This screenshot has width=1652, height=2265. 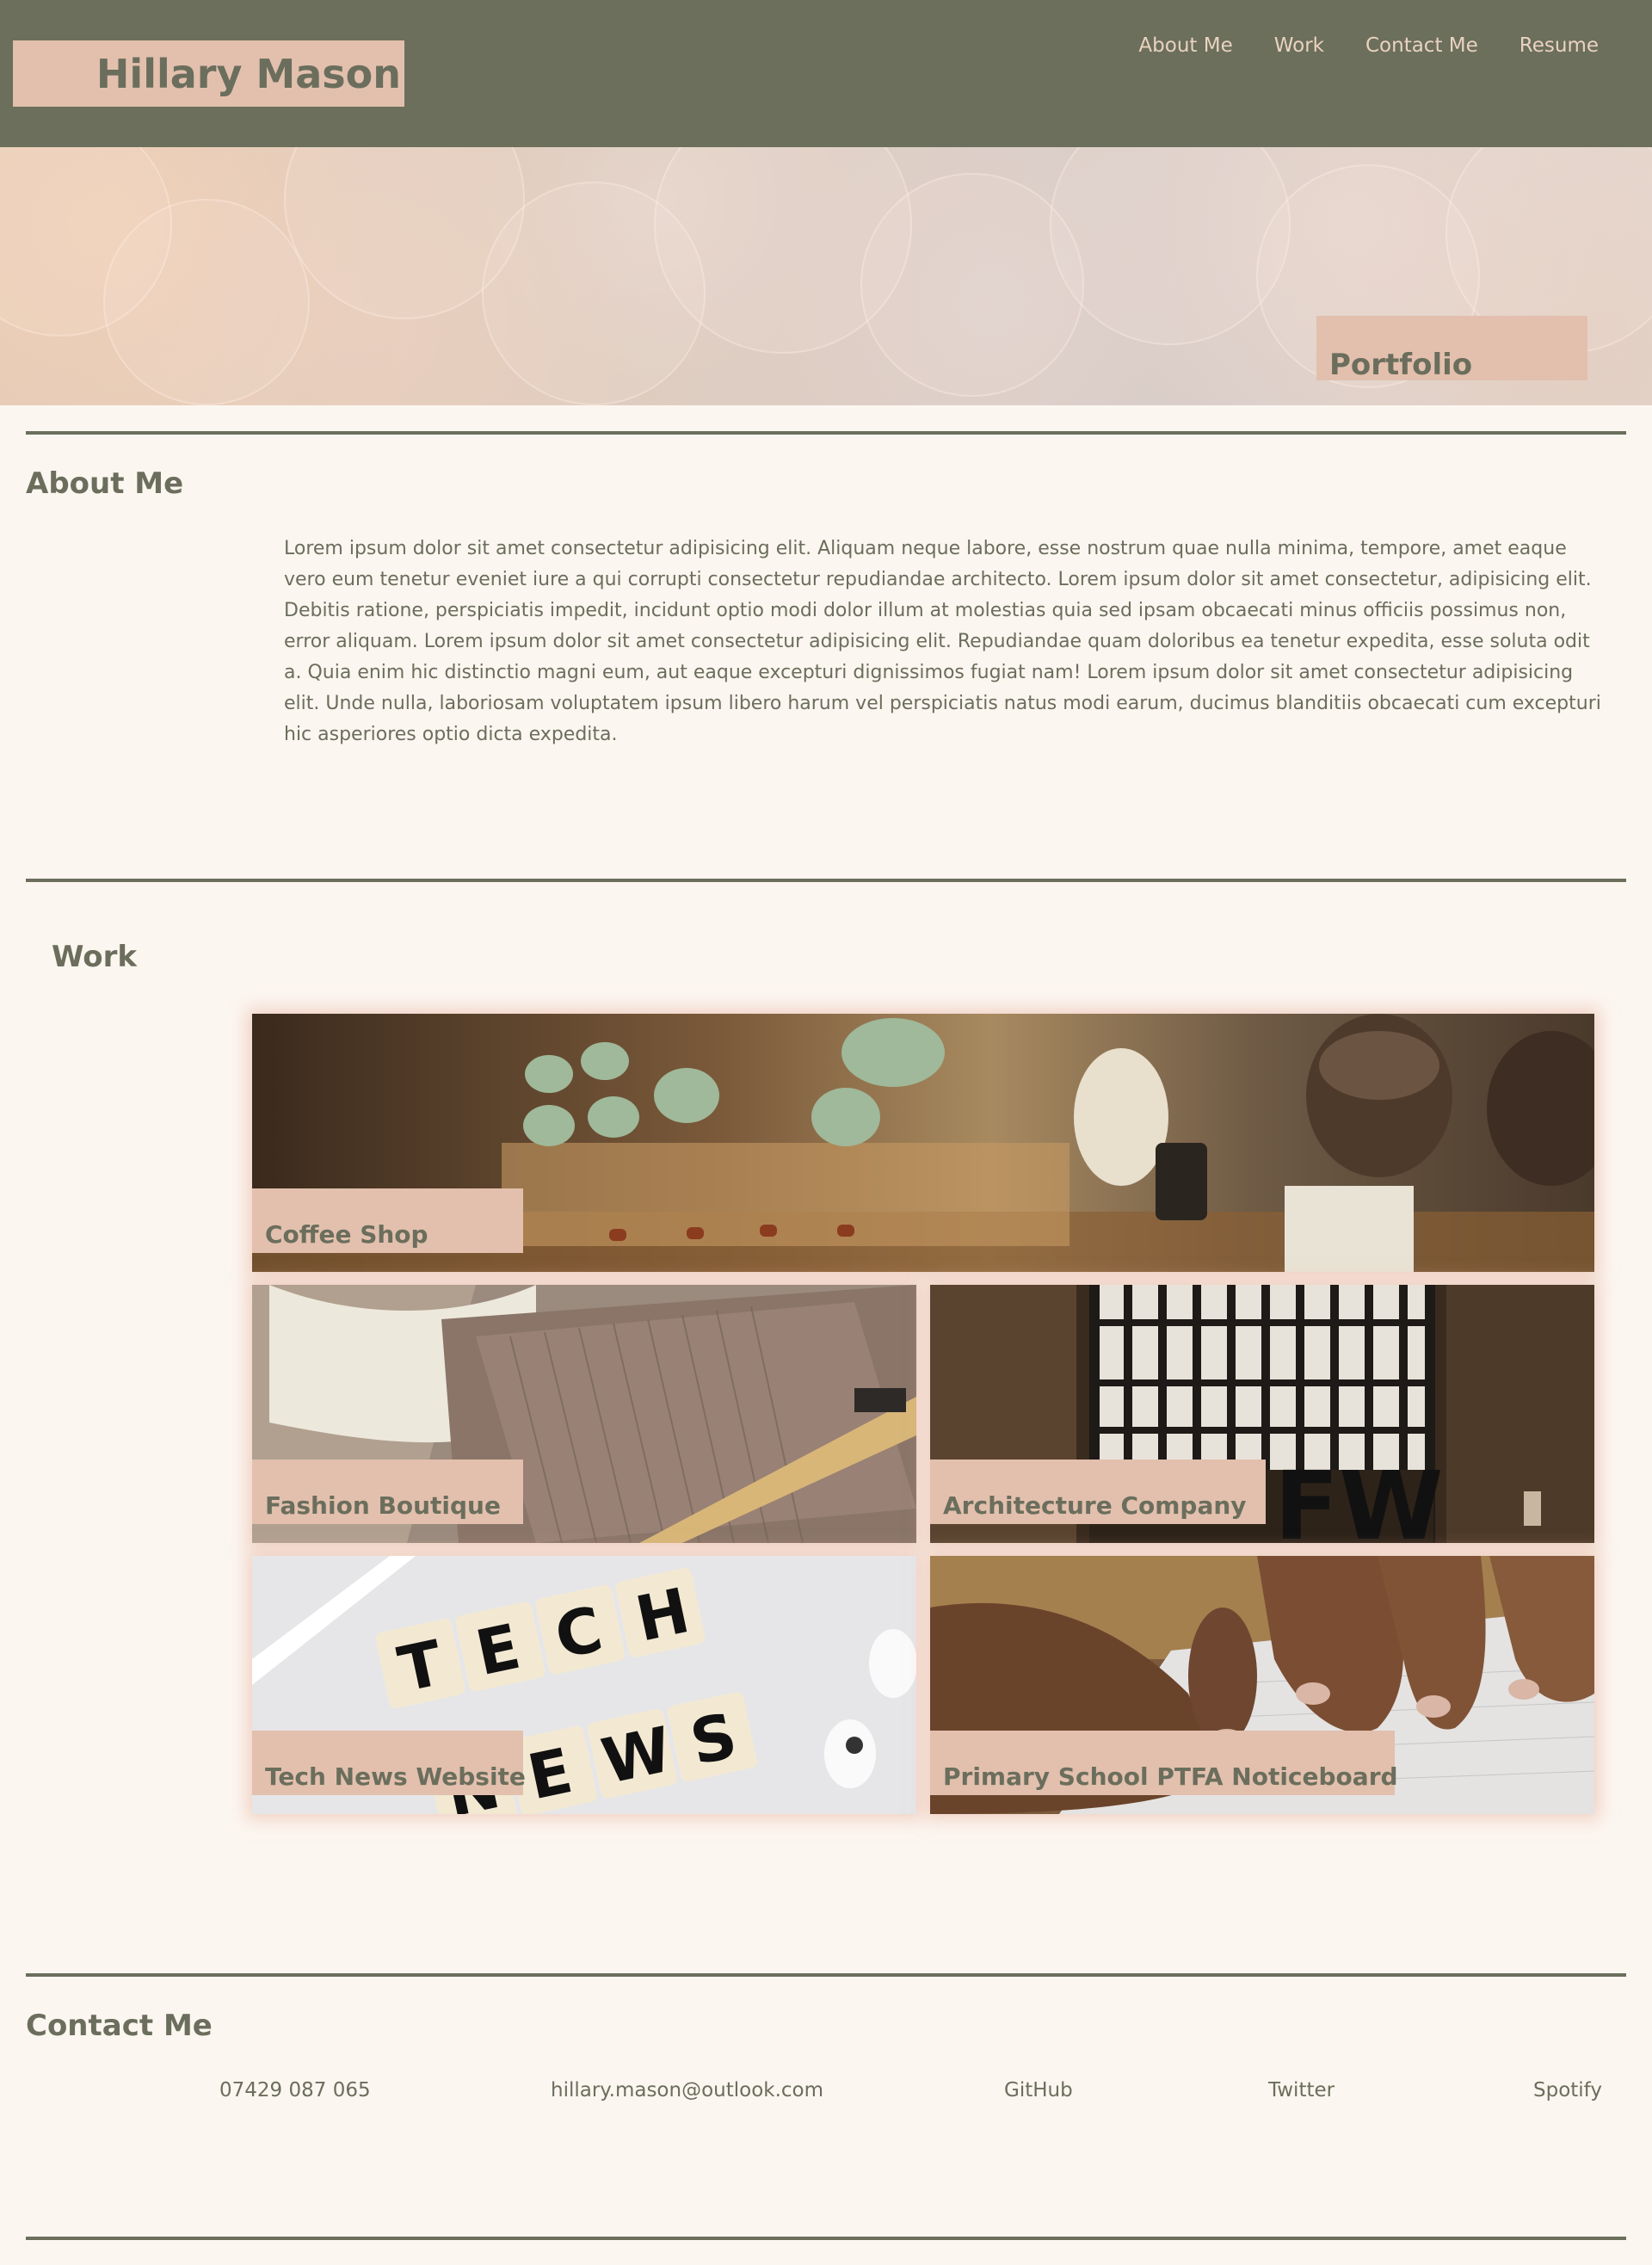 What do you see at coordinates (1358, 1497) in the screenshot?
I see `svg-text: FW` at bounding box center [1358, 1497].